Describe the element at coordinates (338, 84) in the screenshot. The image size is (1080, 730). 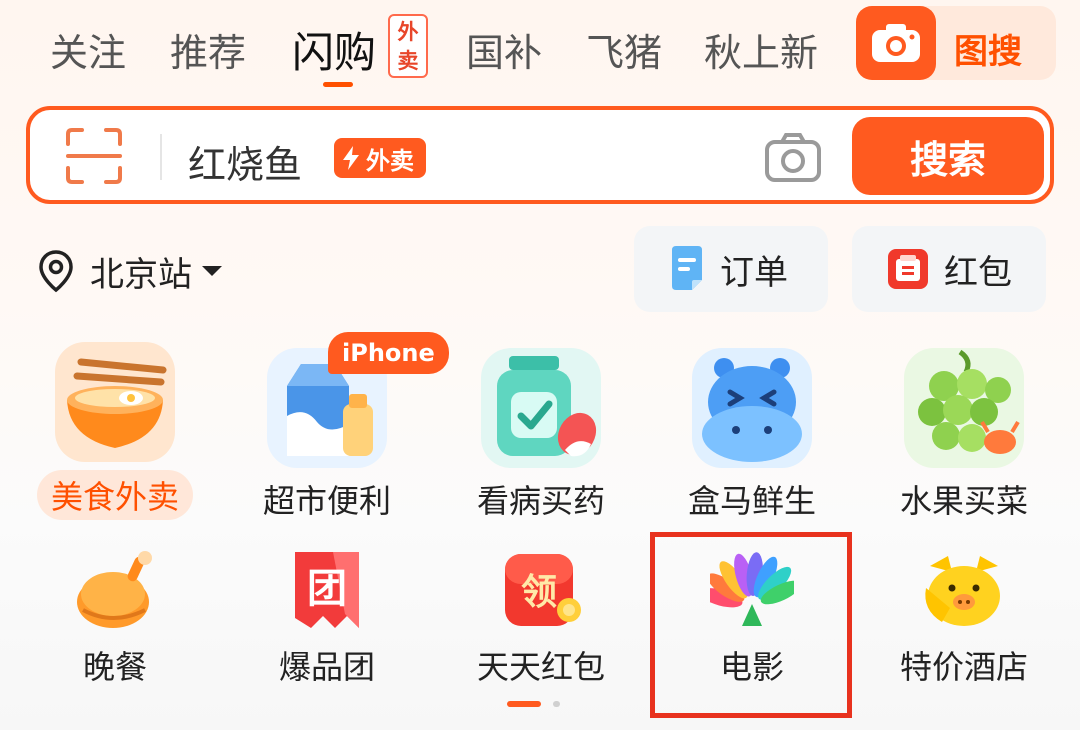
I see `active-tab-indicator` at that location.